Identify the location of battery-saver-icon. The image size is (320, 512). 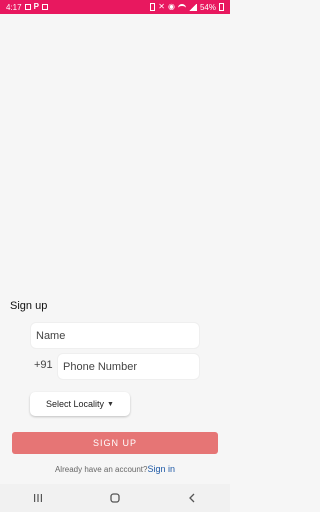
(153, 7).